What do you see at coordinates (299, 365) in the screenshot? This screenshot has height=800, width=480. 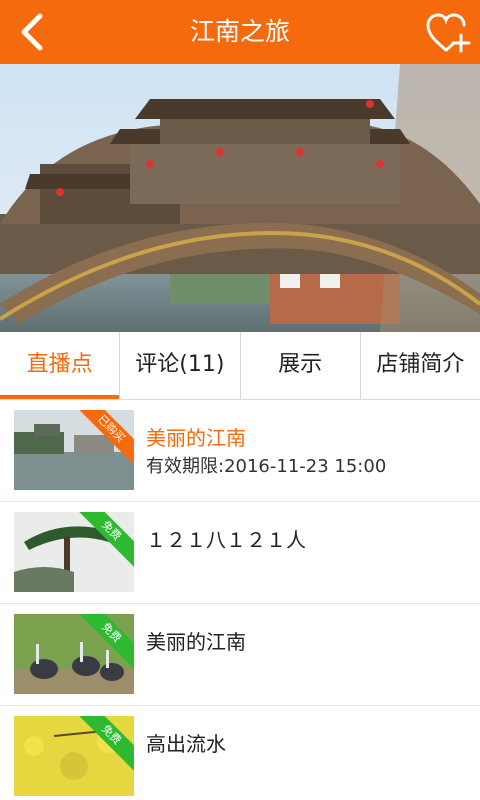 I see `tab-showcase: 展示` at bounding box center [299, 365].